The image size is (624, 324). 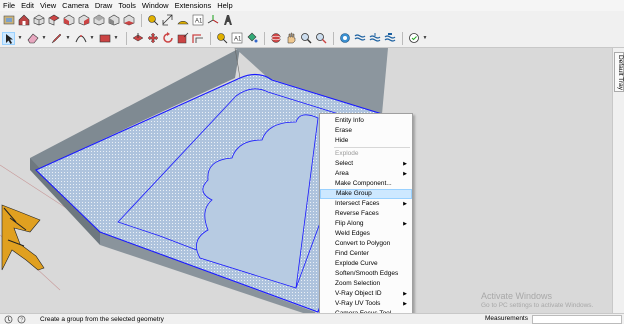 I want to click on arc-icon, so click(x=80, y=38).